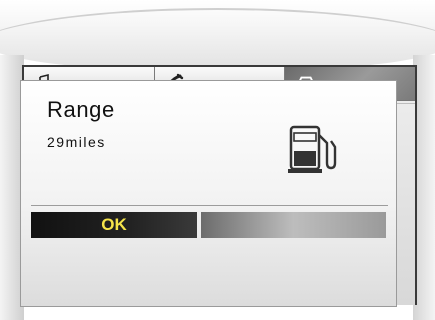 The height and width of the screenshot is (320, 435). Describe the element at coordinates (293, 225) in the screenshot. I see `softkey-empty` at that location.